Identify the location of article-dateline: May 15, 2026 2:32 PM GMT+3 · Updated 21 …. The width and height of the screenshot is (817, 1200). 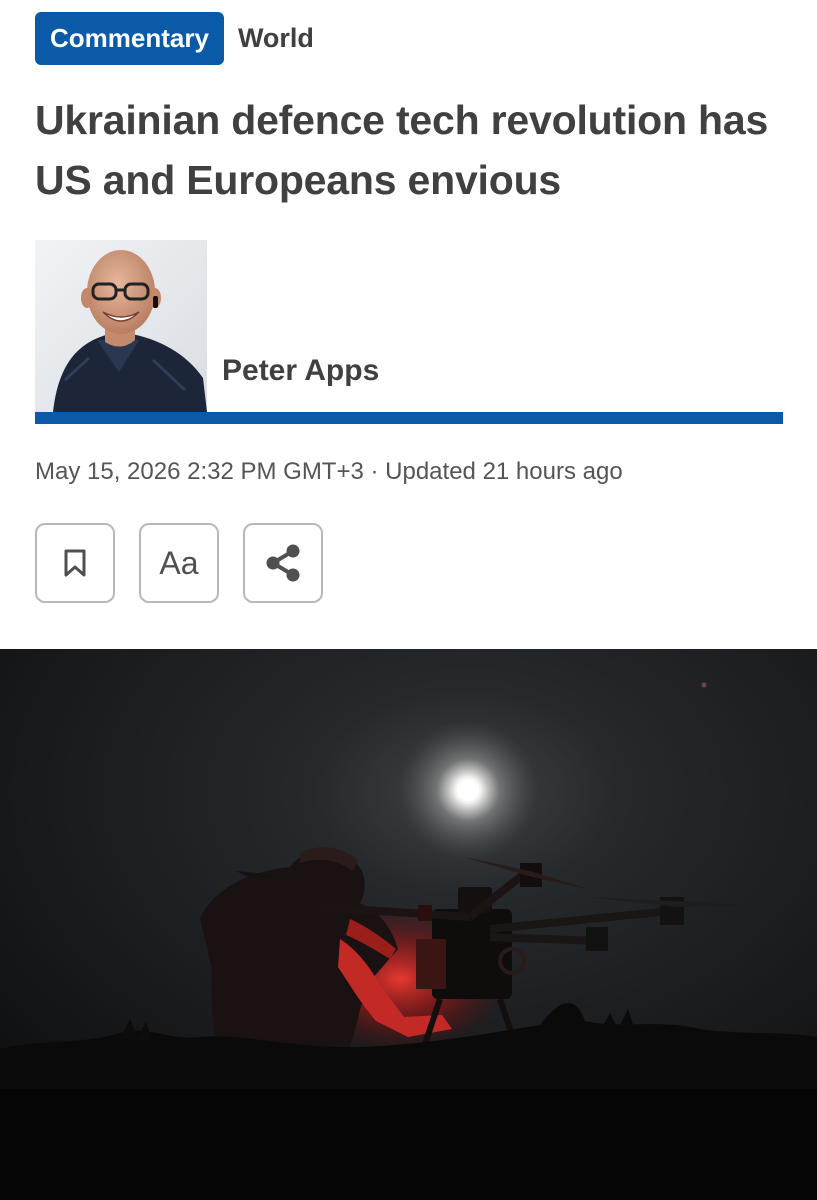
(329, 471).